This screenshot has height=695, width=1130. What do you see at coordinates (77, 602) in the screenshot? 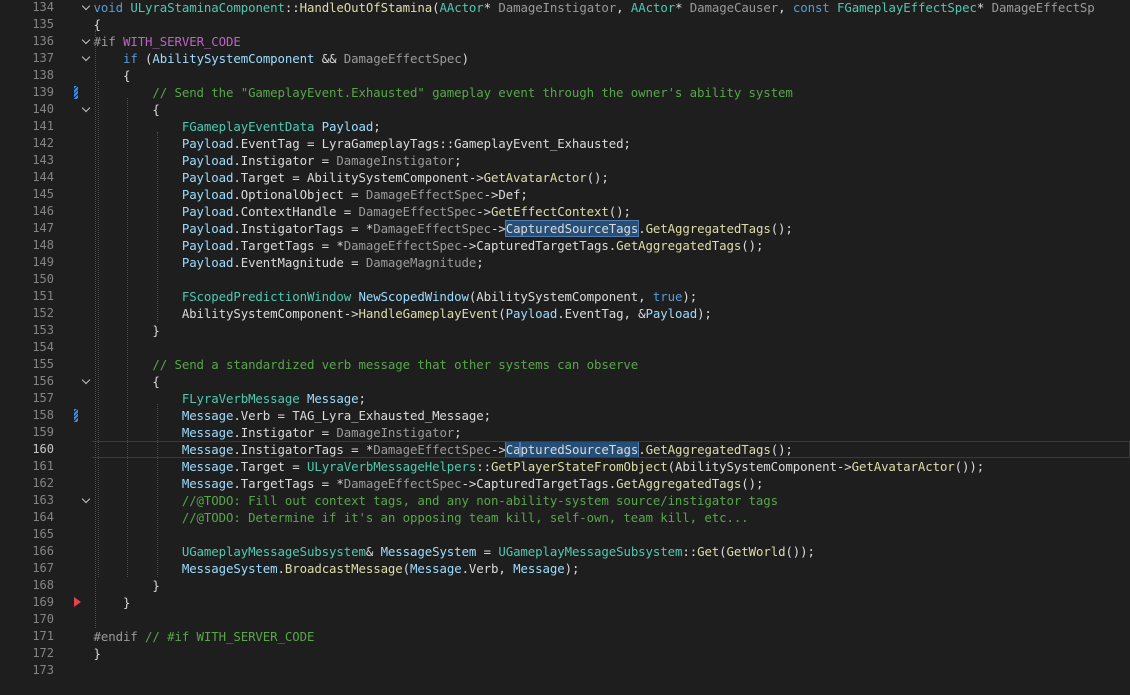
I see `breakpoint-arrow-icon` at bounding box center [77, 602].